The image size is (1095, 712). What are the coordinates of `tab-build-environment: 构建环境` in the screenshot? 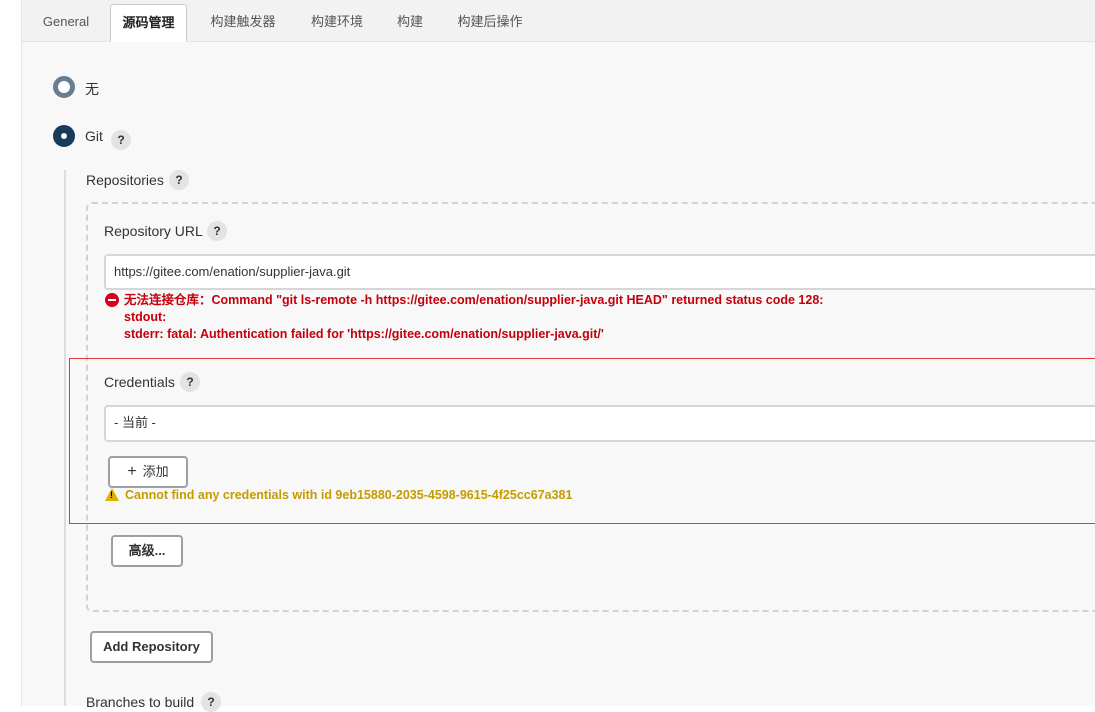 It's located at (337, 22).